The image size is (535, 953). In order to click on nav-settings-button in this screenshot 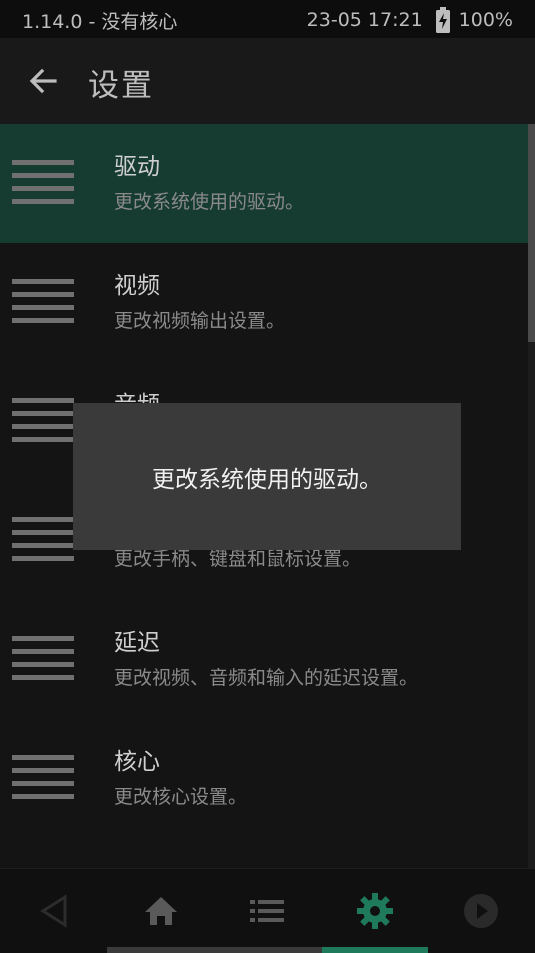, I will do `click(375, 911)`.